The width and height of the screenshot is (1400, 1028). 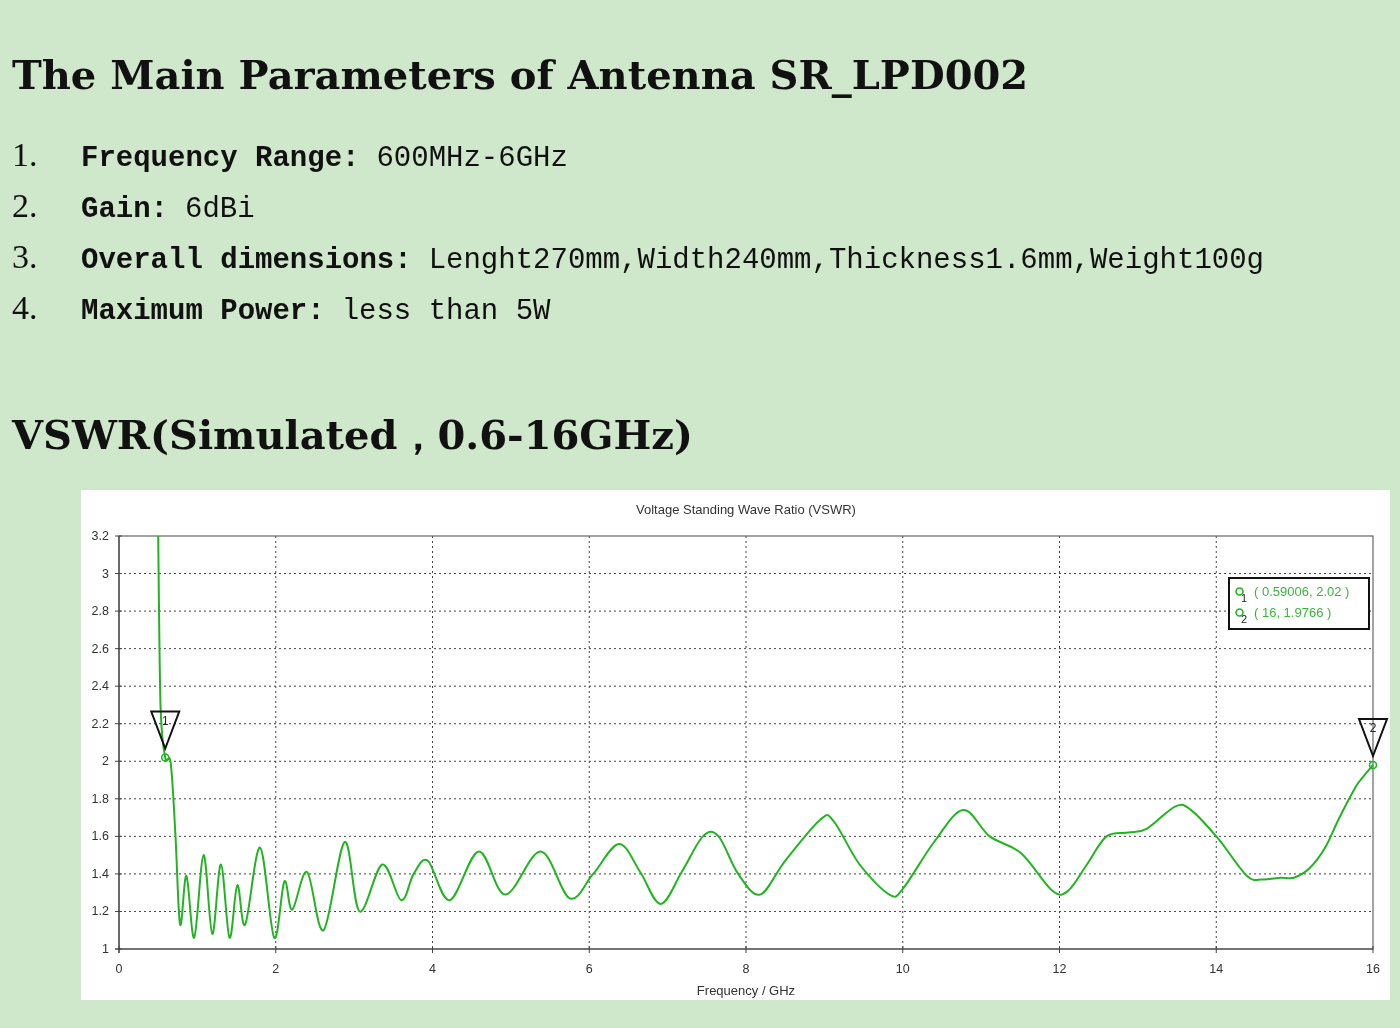 I want to click on x-tick-label: 8, so click(x=746, y=969).